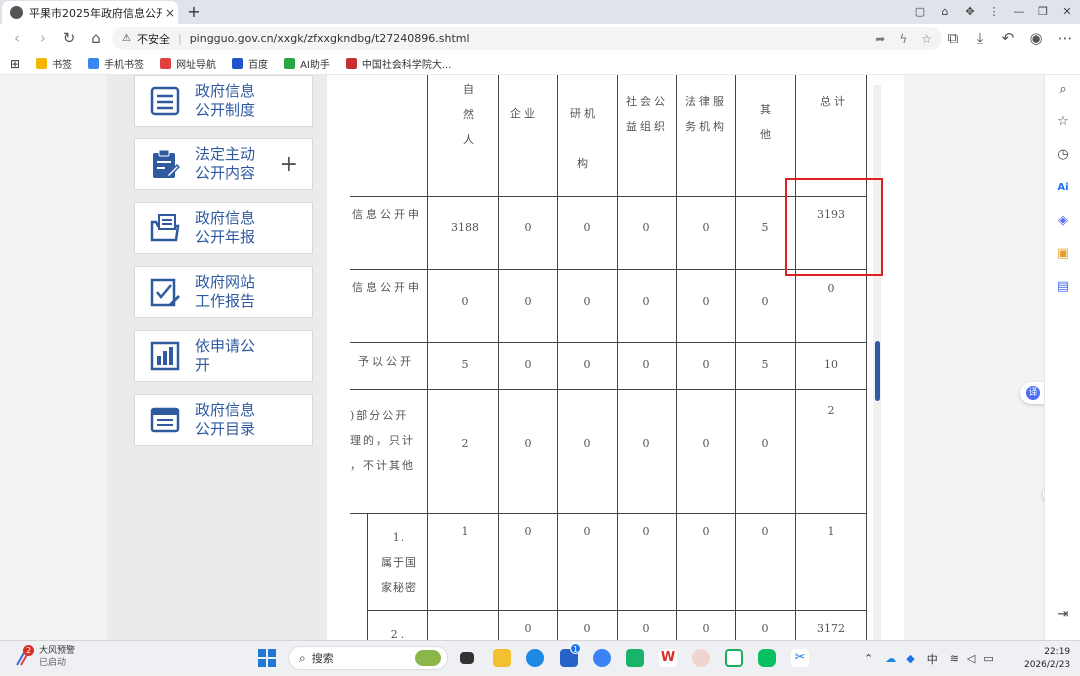  I want to click on favorite-star-icon: ☆, so click(926, 39).